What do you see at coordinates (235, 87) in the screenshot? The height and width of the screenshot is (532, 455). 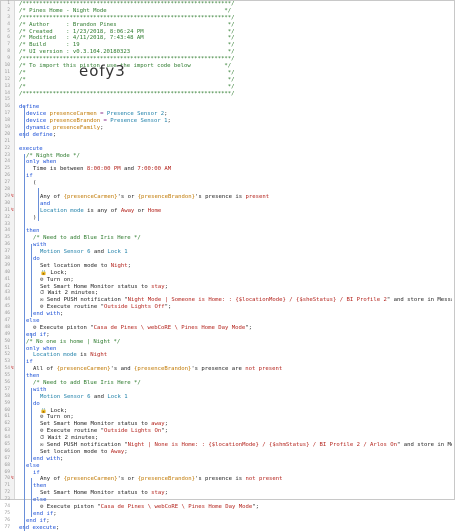 I see `code-text: /* */` at bounding box center [235, 87].